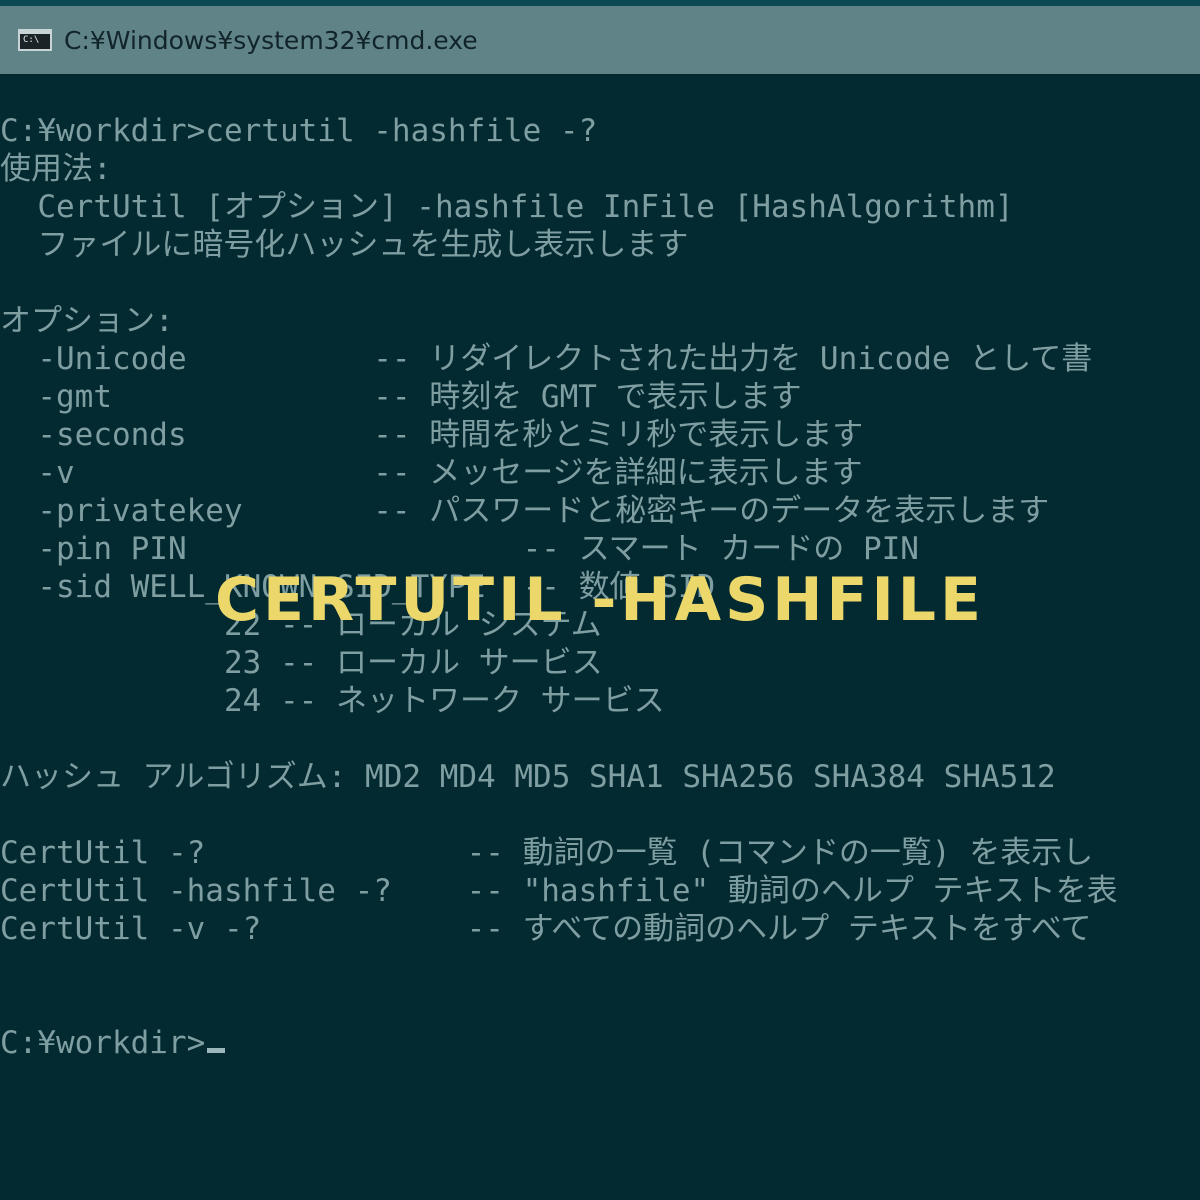 The width and height of the screenshot is (1200, 1200). What do you see at coordinates (432, 435) in the screenshot?
I see `console-line-option-seconds: -seconds -- 時間を秒とミリ秒で表示します` at bounding box center [432, 435].